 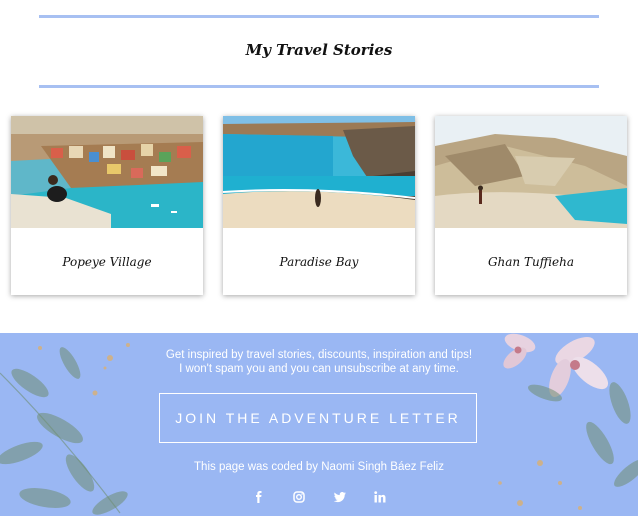 I want to click on story-card-ghan-tuffieha: Ghan Tuffieha, so click(x=531, y=205).